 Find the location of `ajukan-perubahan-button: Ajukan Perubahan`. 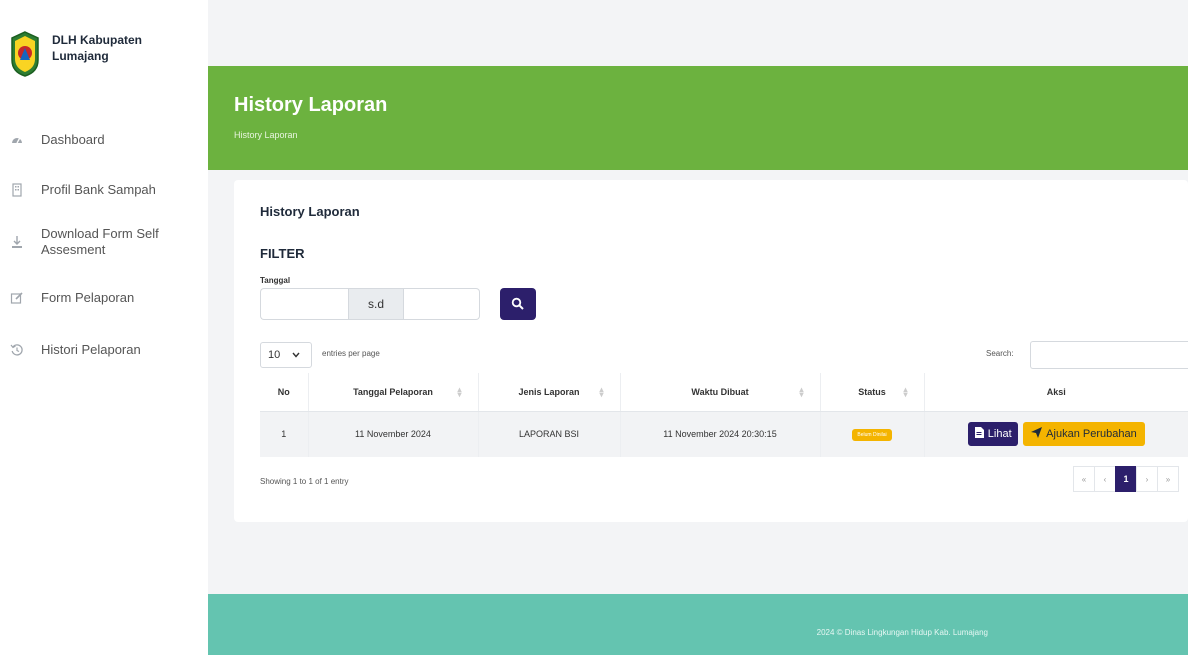

ajukan-perubahan-button: Ajukan Perubahan is located at coordinates (1084, 434).